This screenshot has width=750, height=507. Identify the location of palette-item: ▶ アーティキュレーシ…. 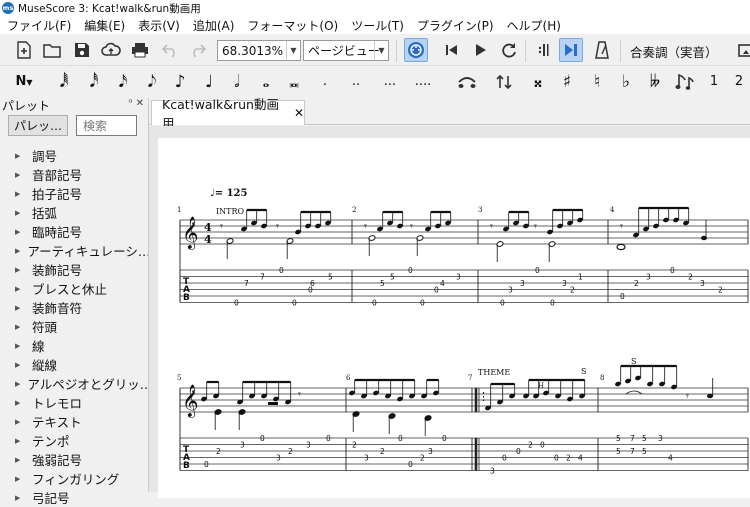
(74, 250).